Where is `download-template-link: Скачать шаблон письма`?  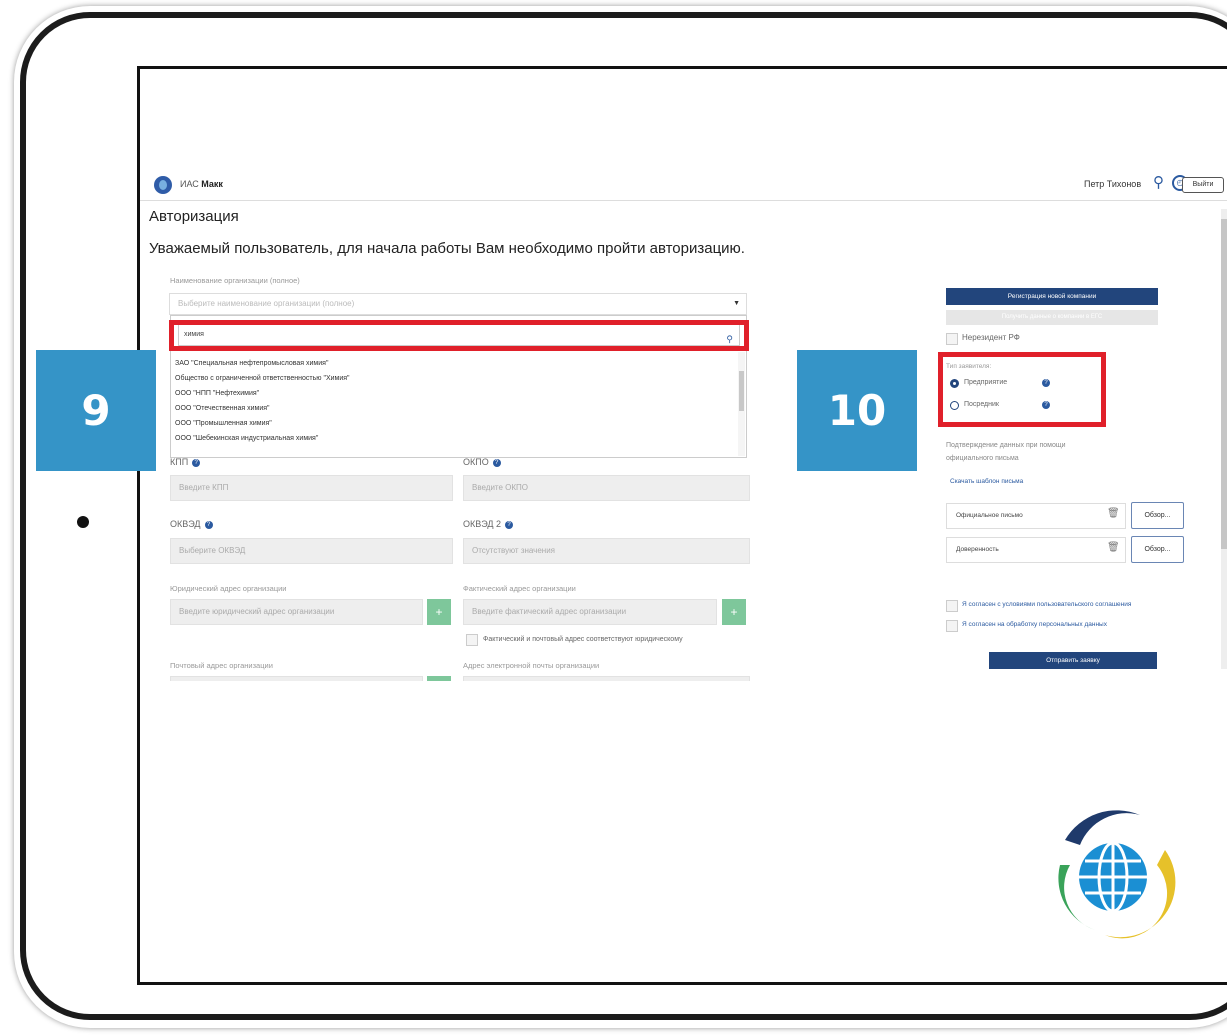
download-template-link: Скачать шаблон письма is located at coordinates (986, 481).